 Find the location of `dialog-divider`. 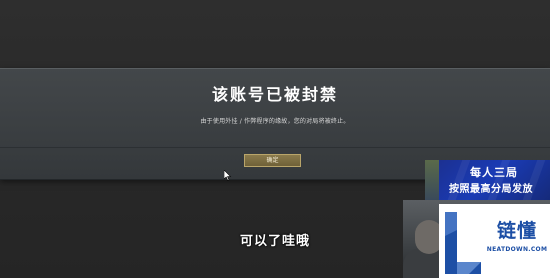

dialog-divider is located at coordinates (275, 147).